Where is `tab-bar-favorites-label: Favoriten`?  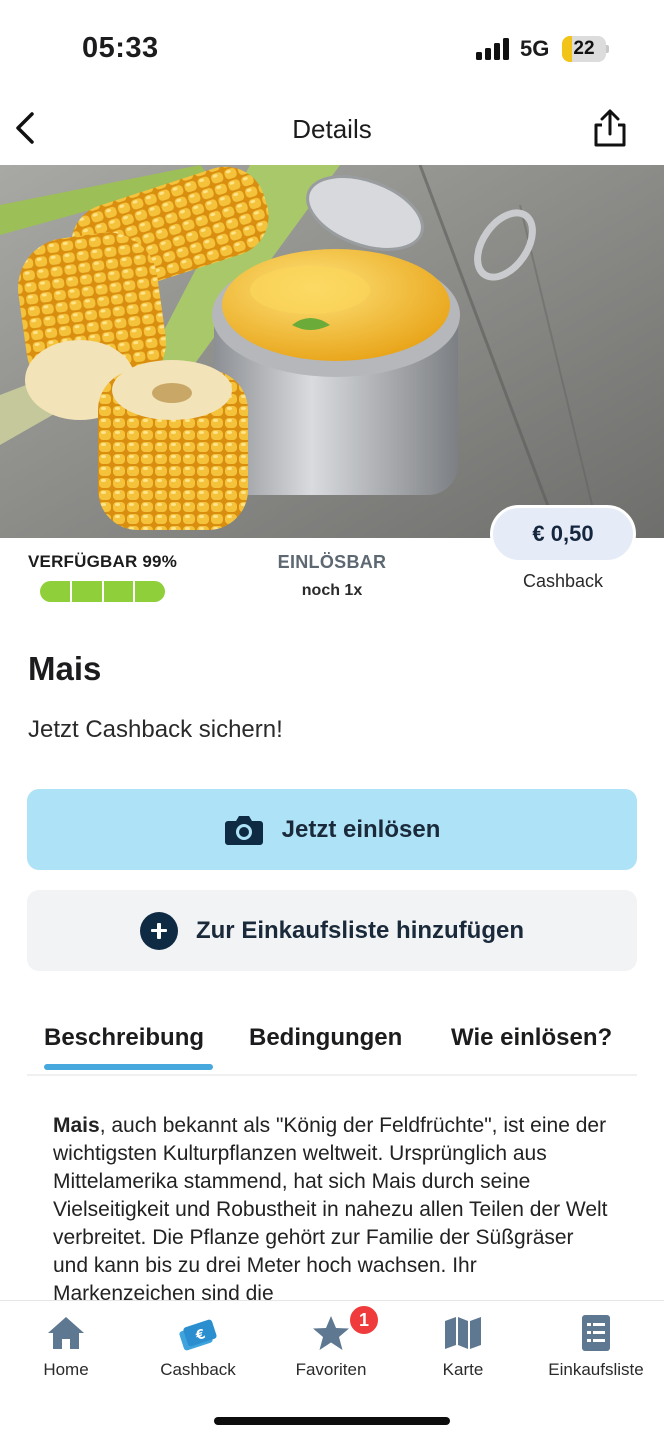 tab-bar-favorites-label: Favoriten is located at coordinates (331, 1369).